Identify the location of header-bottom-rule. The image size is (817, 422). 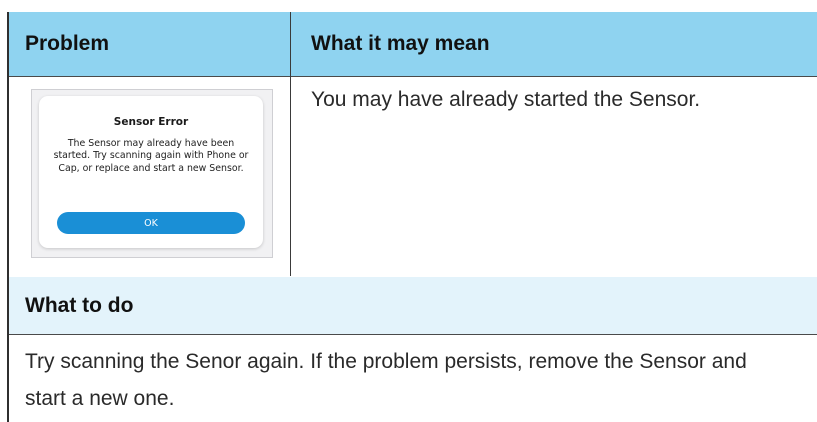
(413, 76).